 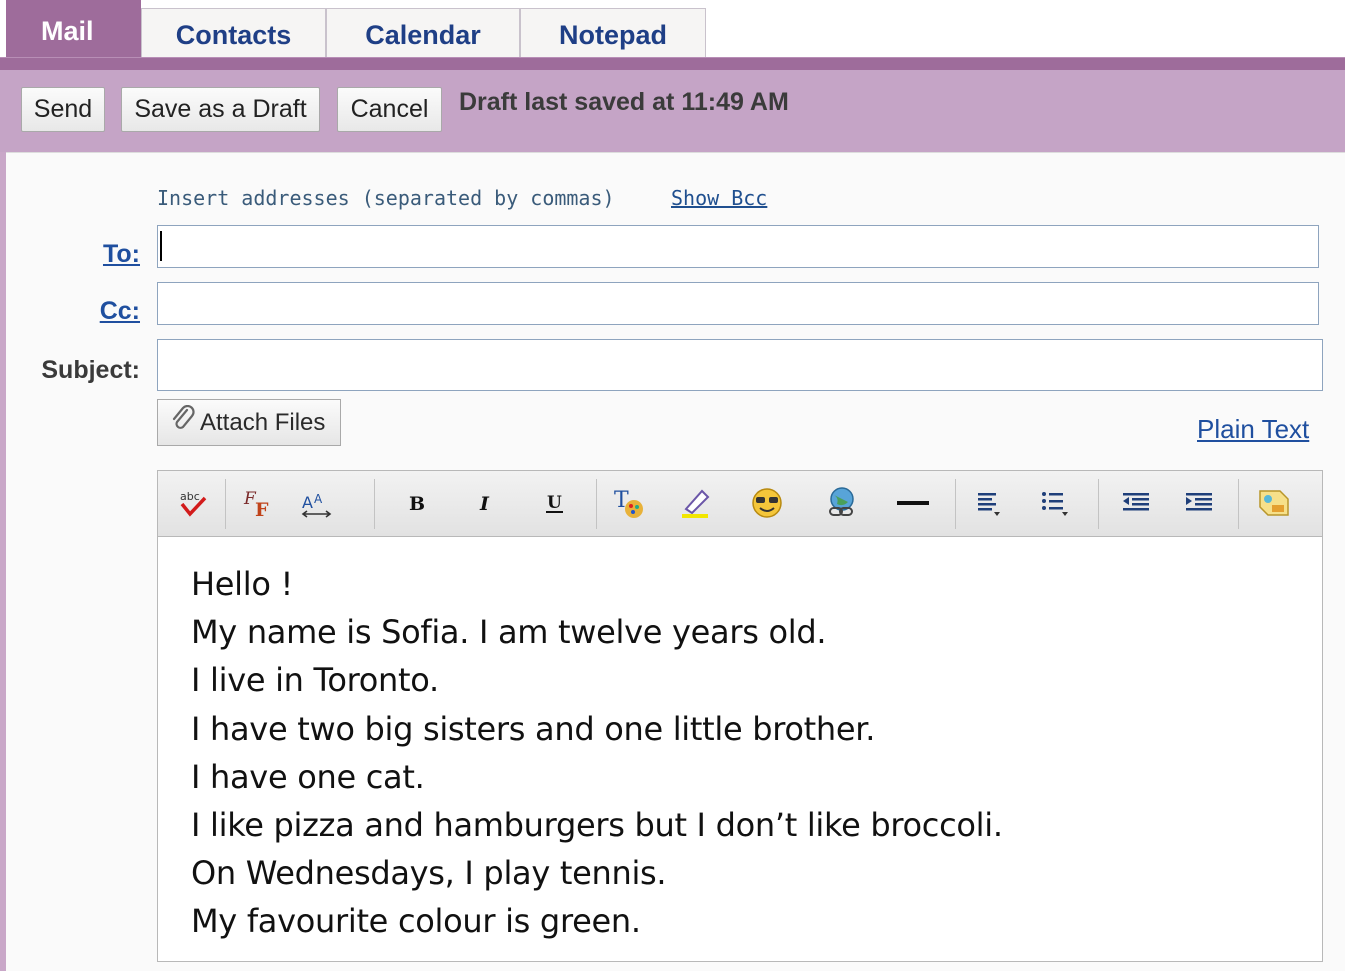 What do you see at coordinates (263, 422) in the screenshot?
I see `attach-files-label: Attach Files` at bounding box center [263, 422].